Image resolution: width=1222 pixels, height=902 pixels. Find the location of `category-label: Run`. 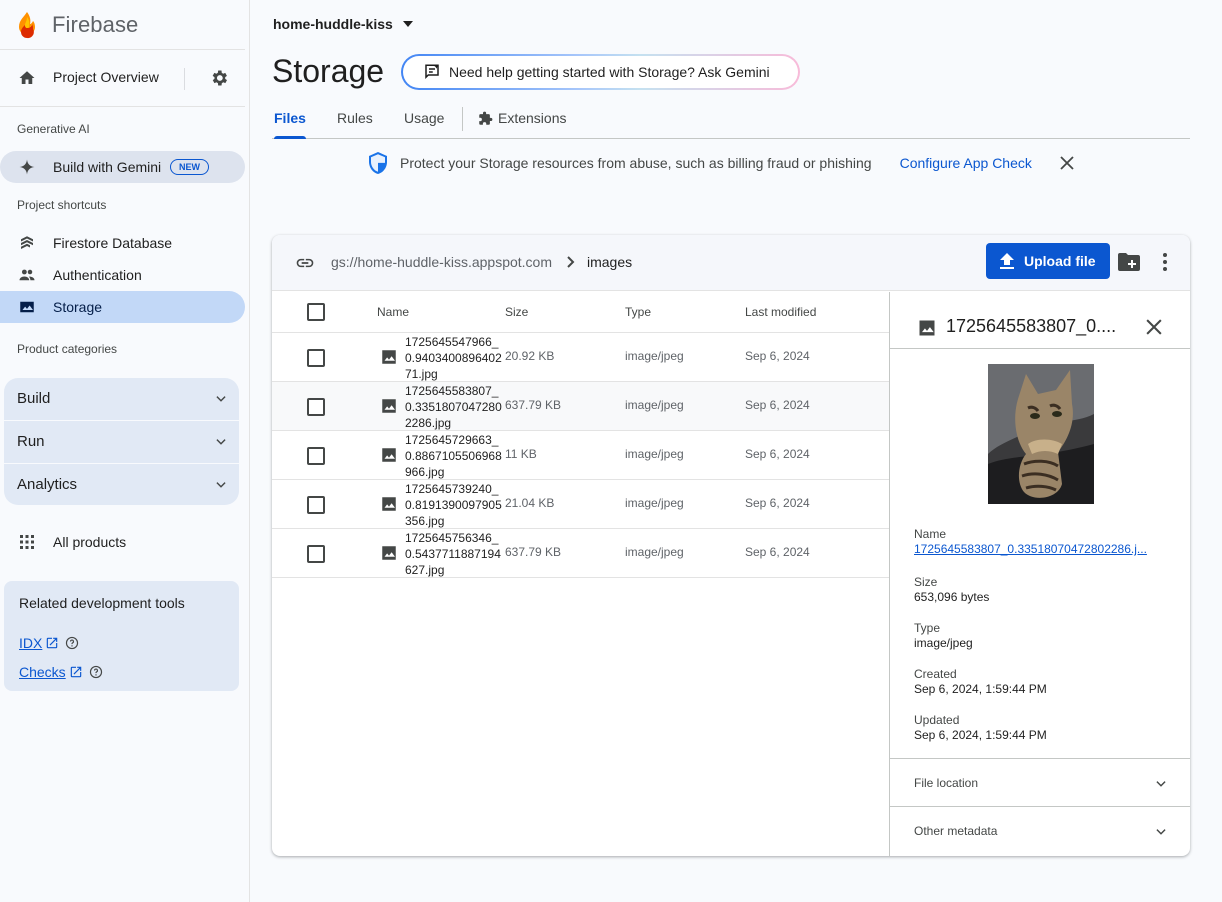

category-label: Run is located at coordinates (31, 441).